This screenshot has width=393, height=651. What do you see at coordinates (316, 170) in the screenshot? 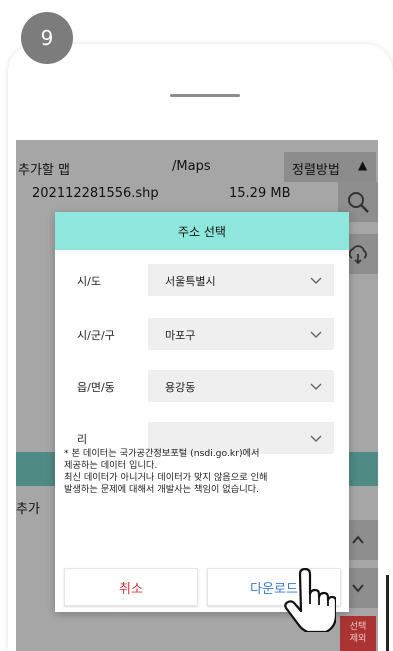
I see `sort-label: 정렬방법` at bounding box center [316, 170].